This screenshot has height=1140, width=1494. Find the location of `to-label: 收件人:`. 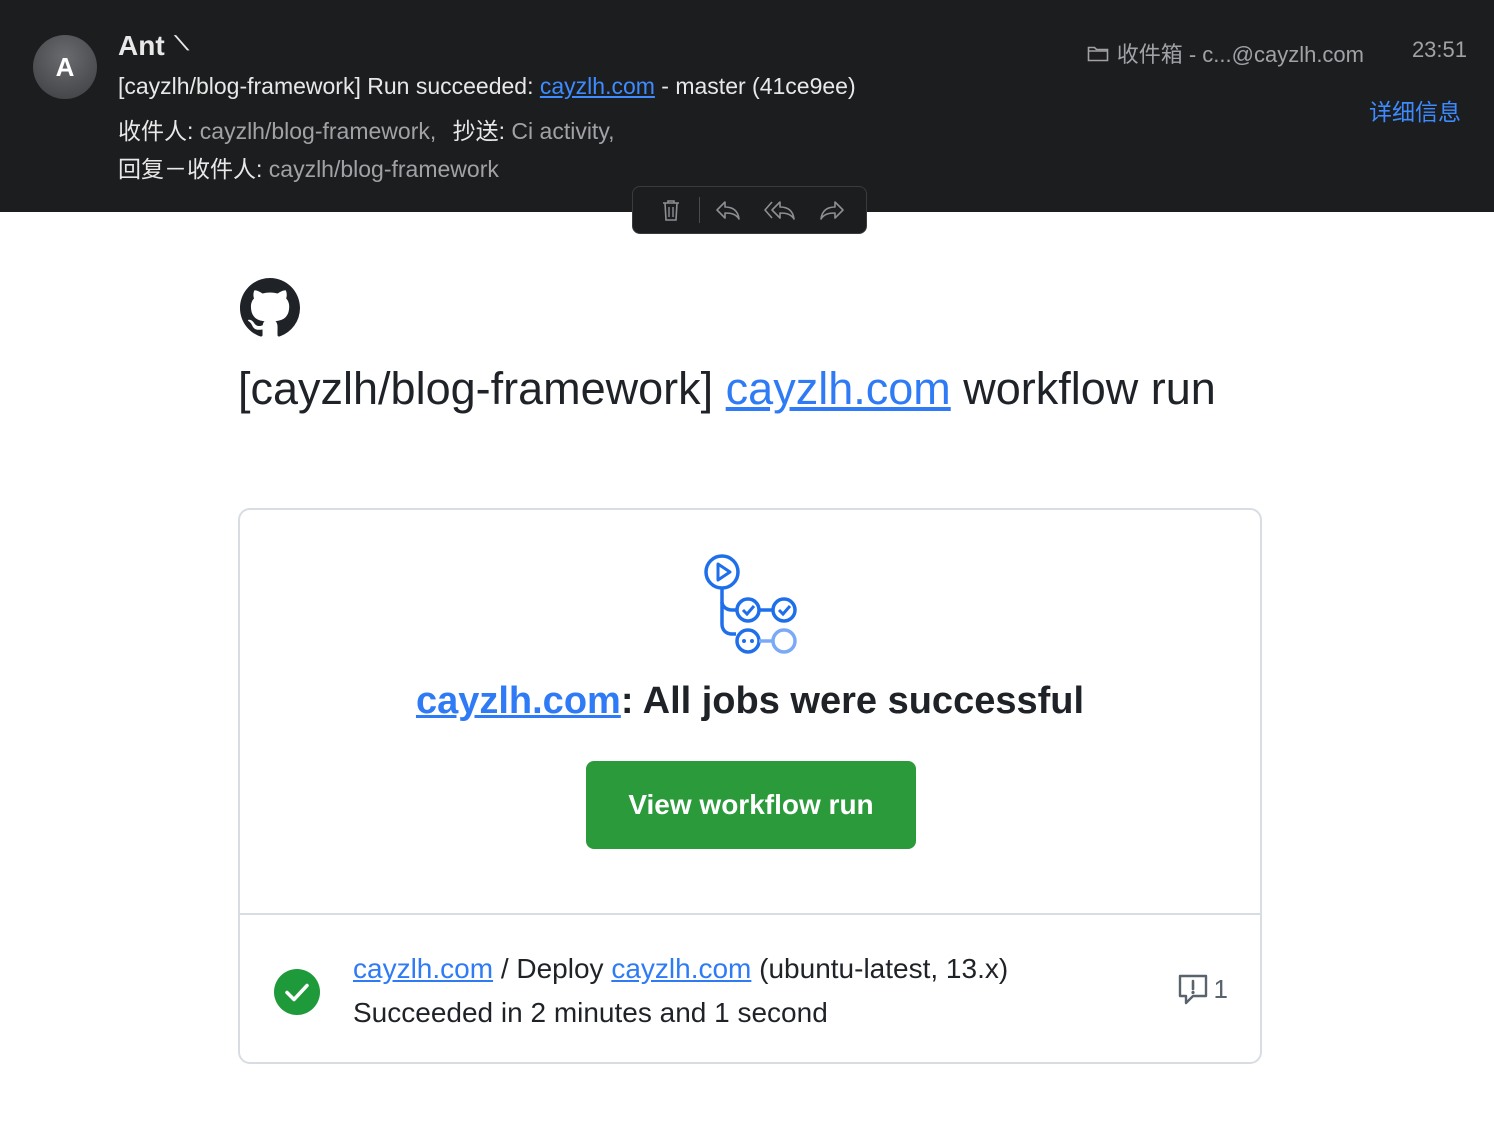

to-label: 收件人: is located at coordinates (156, 131).